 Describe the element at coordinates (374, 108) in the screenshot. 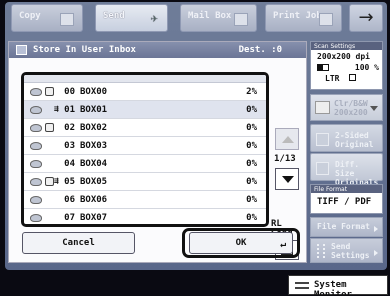

I see `dropdown-icon` at that location.